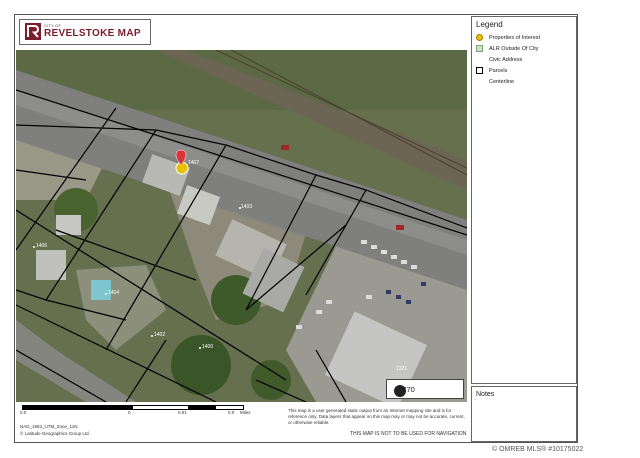 The width and height of the screenshot is (640, 458). Describe the element at coordinates (49, 426) in the screenshot. I see `projection-label: NAD_1983_UTM_Zone_11N` at that location.